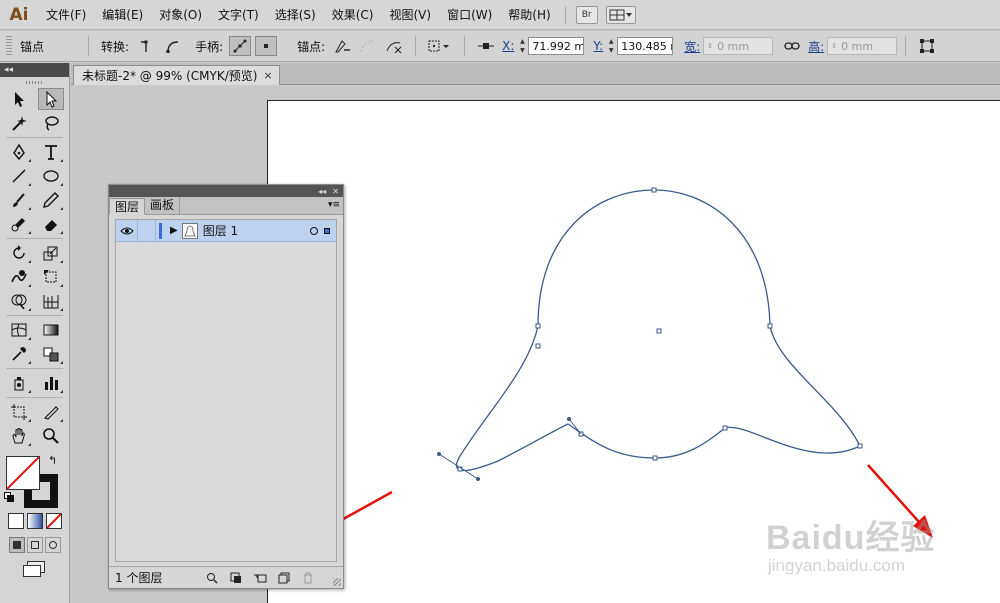  What do you see at coordinates (51, 152) in the screenshot?
I see `type-tool-icon` at bounding box center [51, 152].